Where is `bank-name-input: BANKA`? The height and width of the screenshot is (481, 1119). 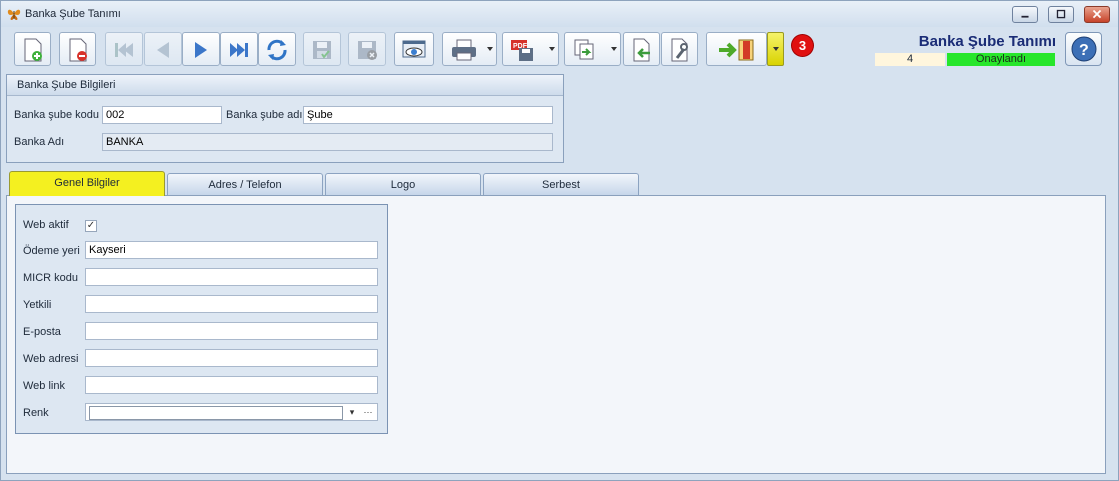 bank-name-input: BANKA is located at coordinates (327, 142).